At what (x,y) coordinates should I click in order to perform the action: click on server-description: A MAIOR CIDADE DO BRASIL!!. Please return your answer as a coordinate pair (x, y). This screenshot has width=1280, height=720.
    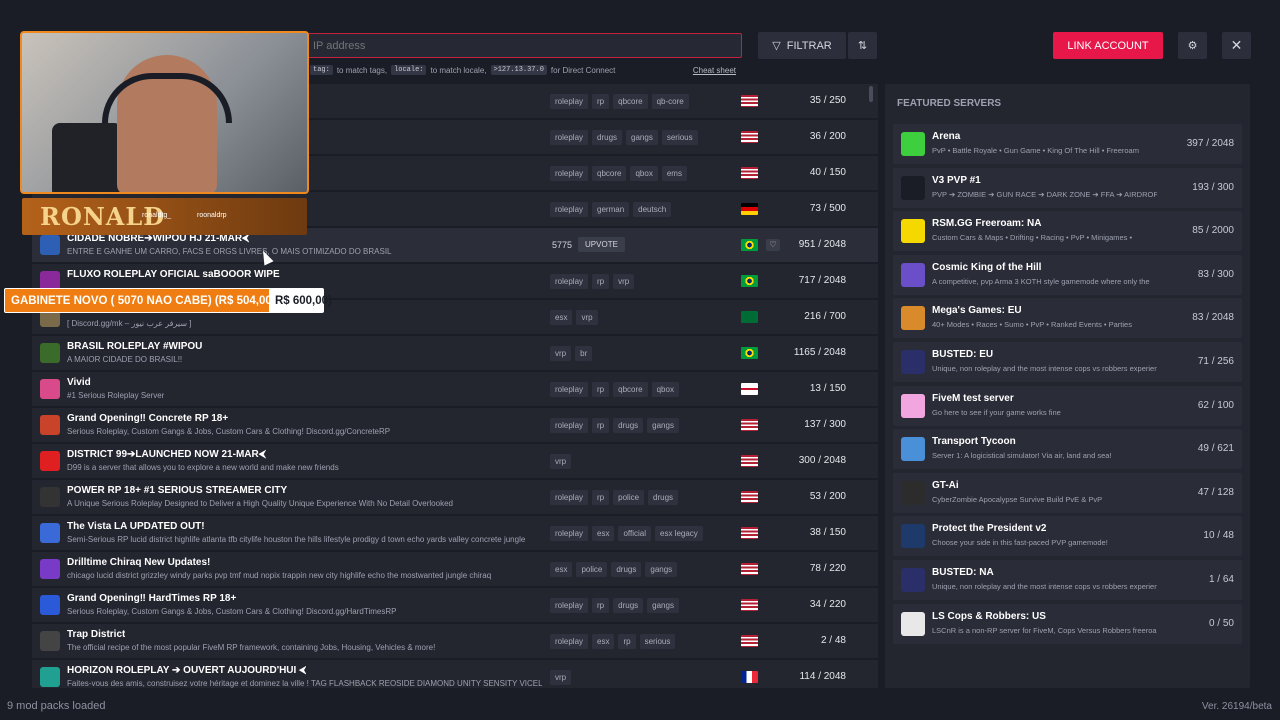
    Looking at the image, I should click on (125, 359).